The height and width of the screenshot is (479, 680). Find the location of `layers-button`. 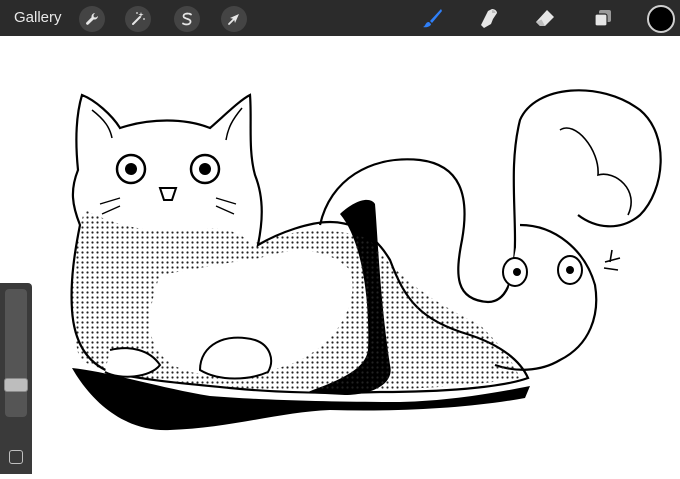

layers-button is located at coordinates (603, 18).